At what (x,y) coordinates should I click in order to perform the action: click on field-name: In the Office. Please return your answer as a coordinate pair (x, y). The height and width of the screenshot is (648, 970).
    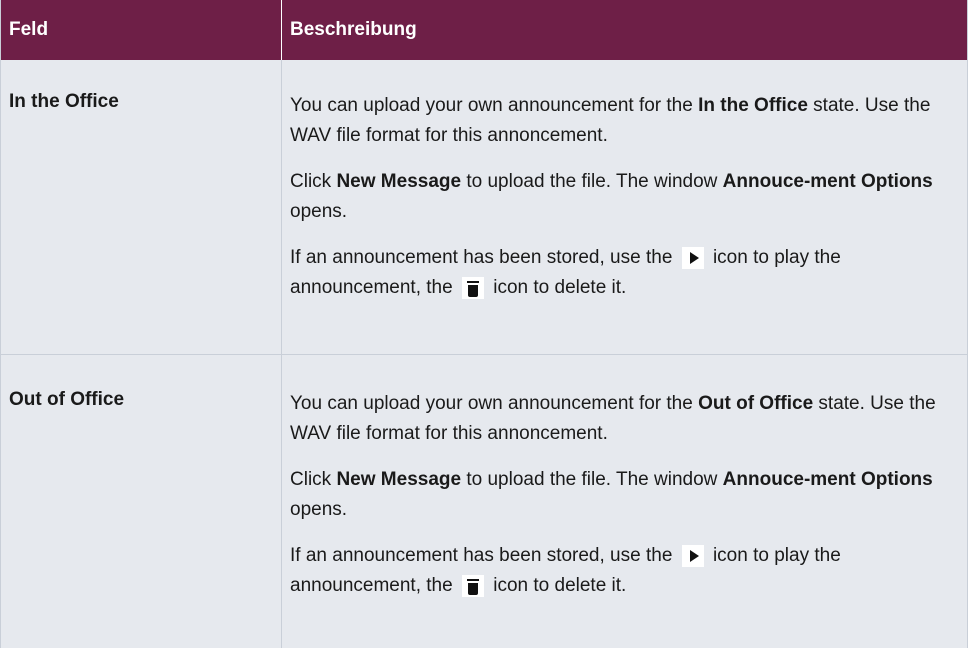
    Looking at the image, I should click on (141, 207).